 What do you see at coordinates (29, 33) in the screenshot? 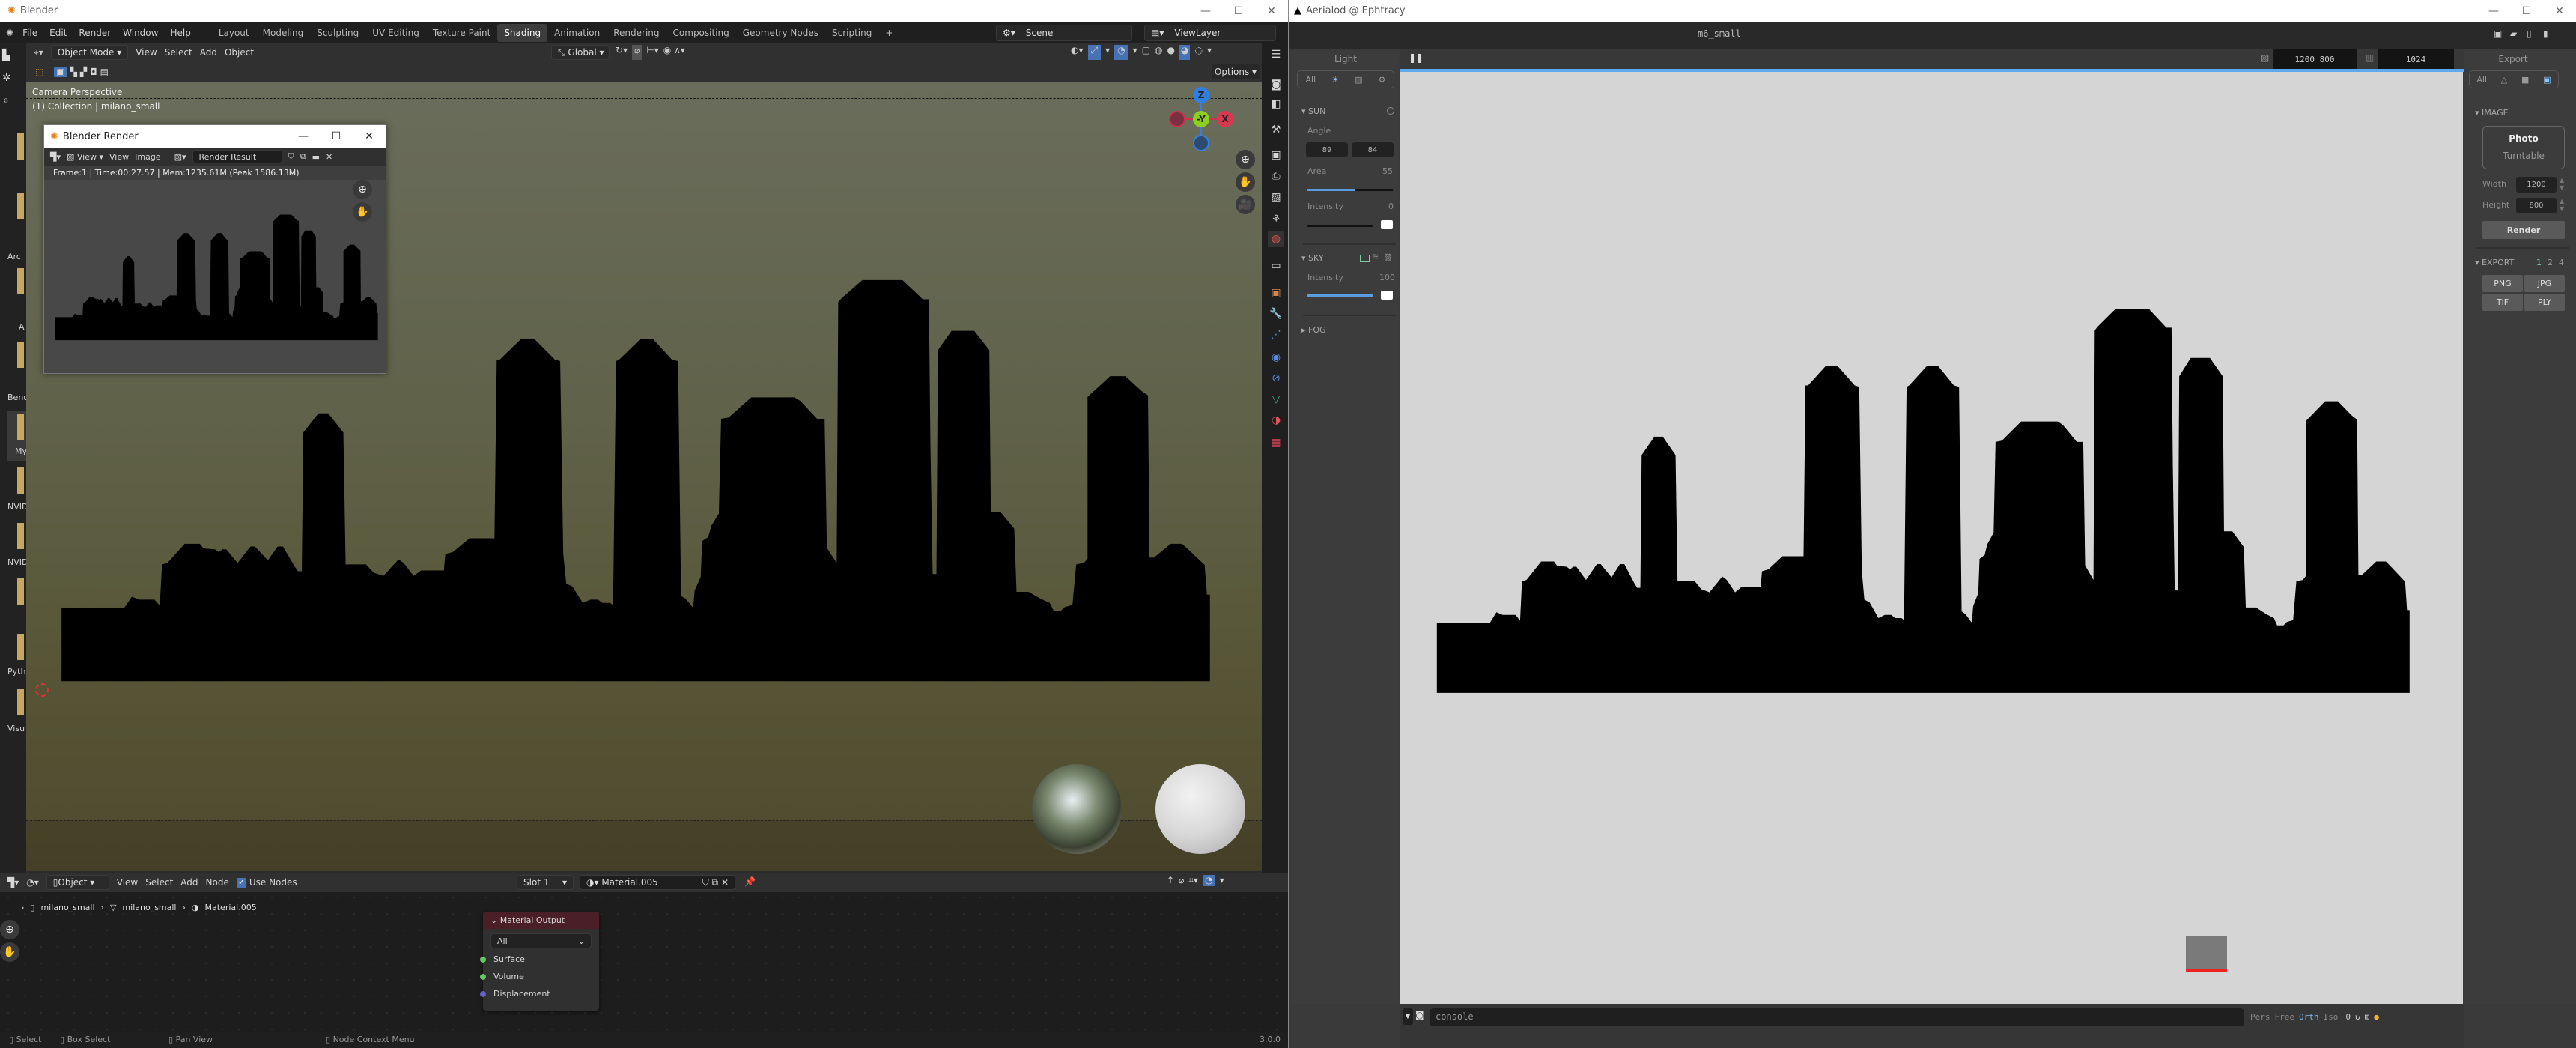
I see `menu-file: File` at bounding box center [29, 33].